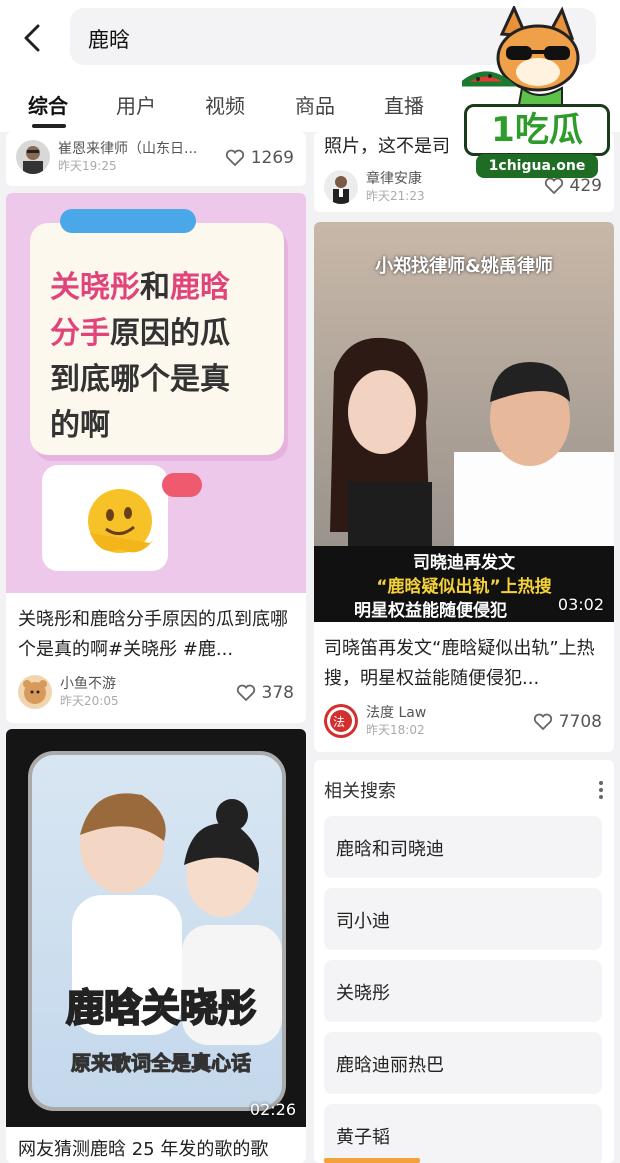  What do you see at coordinates (464, 587) in the screenshot?
I see `cover-caption-2: “鹿晗疑似出轨”上热搜` at bounding box center [464, 587].